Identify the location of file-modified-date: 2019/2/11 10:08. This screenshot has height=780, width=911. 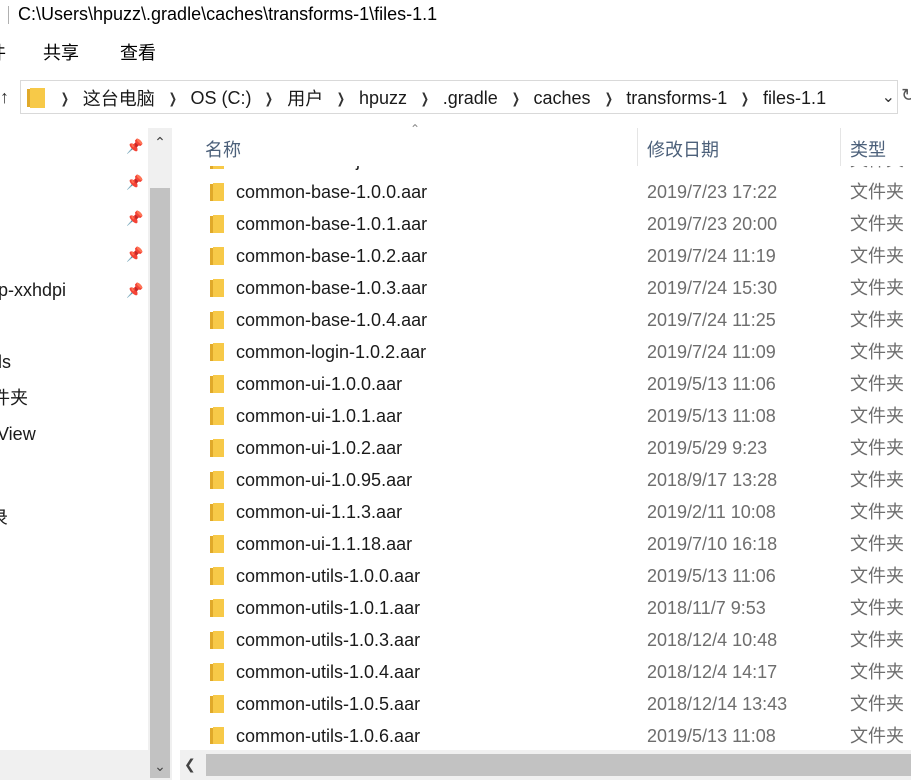
(711, 512).